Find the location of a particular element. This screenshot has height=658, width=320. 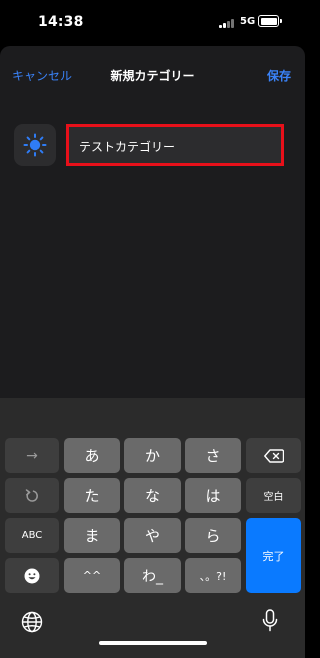

category-name-field: テストカテゴリー is located at coordinates (175, 145).